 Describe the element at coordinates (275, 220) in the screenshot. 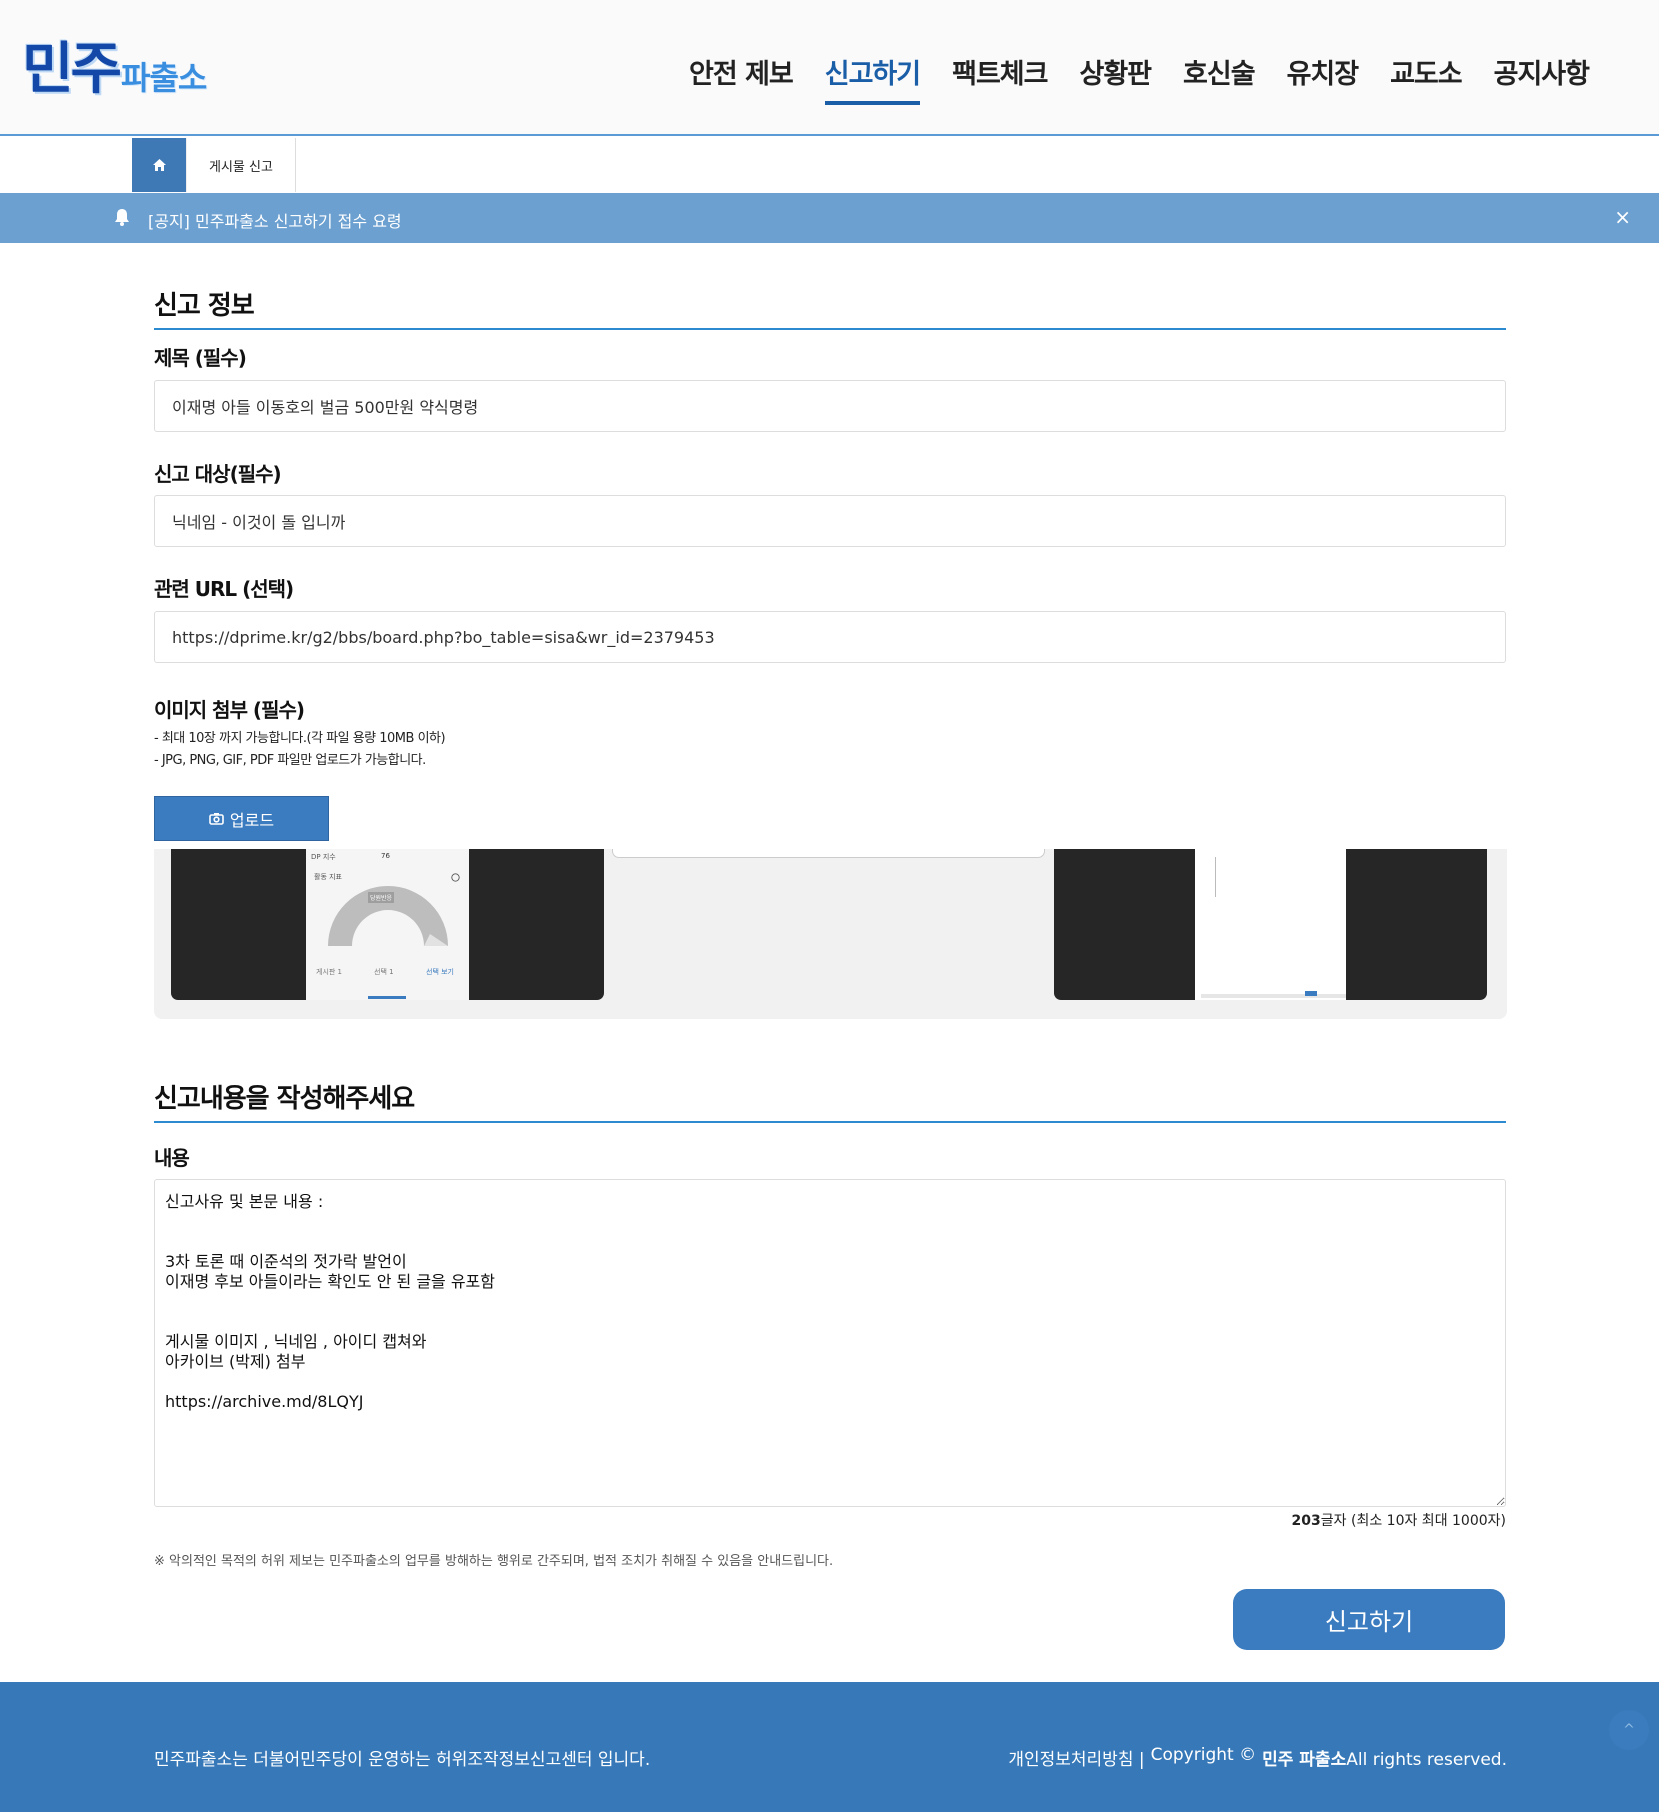

I see `notice-text: [공지] 민주파출소 신고하기 접수 요령` at that location.